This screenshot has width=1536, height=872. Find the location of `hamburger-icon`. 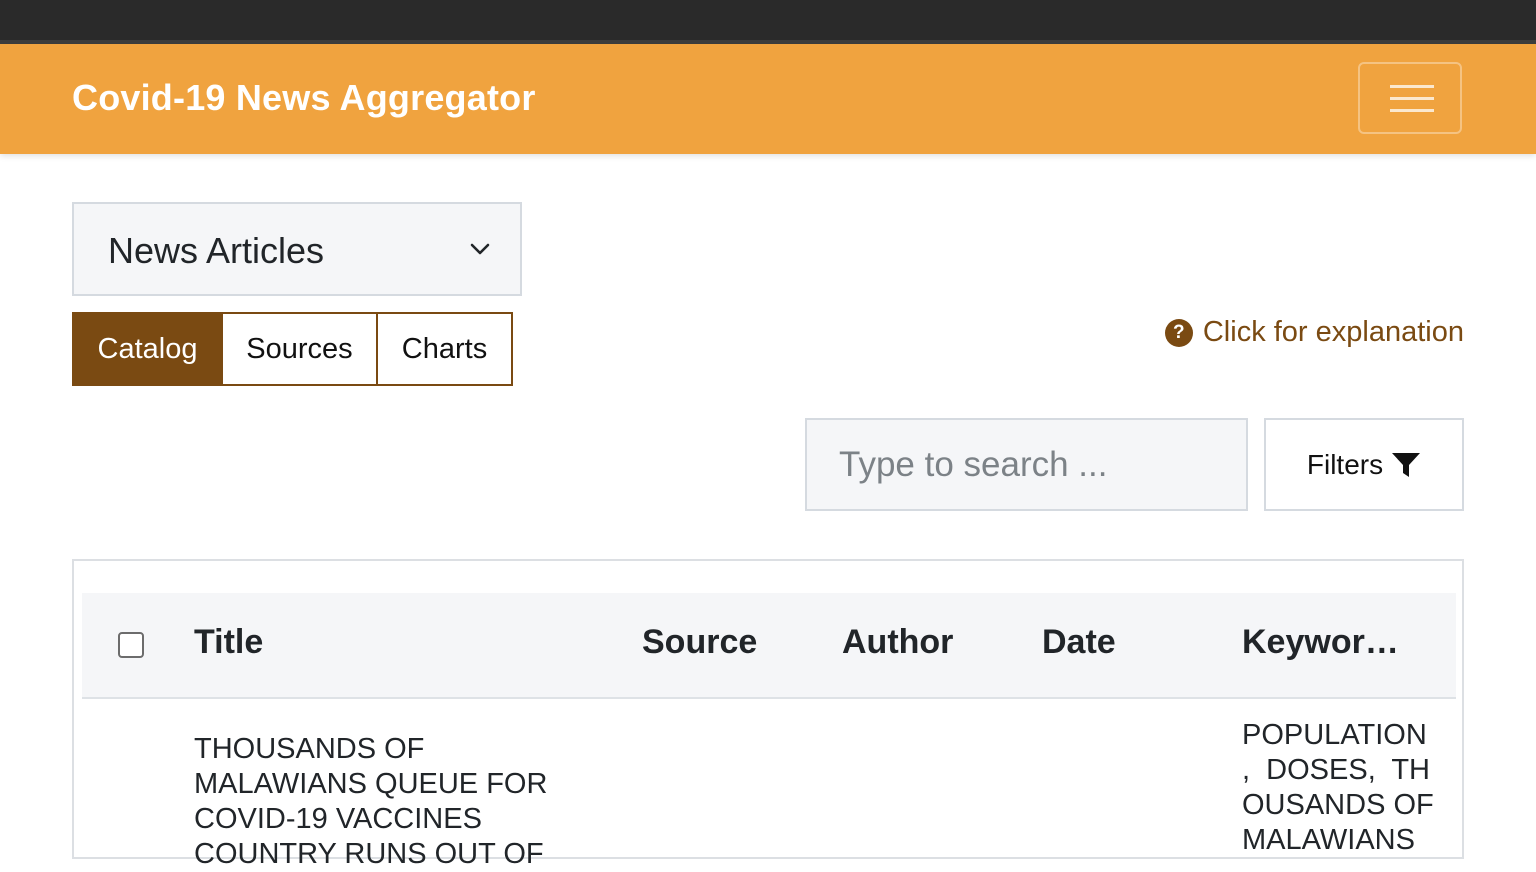

hamburger-icon is located at coordinates (1412, 86).